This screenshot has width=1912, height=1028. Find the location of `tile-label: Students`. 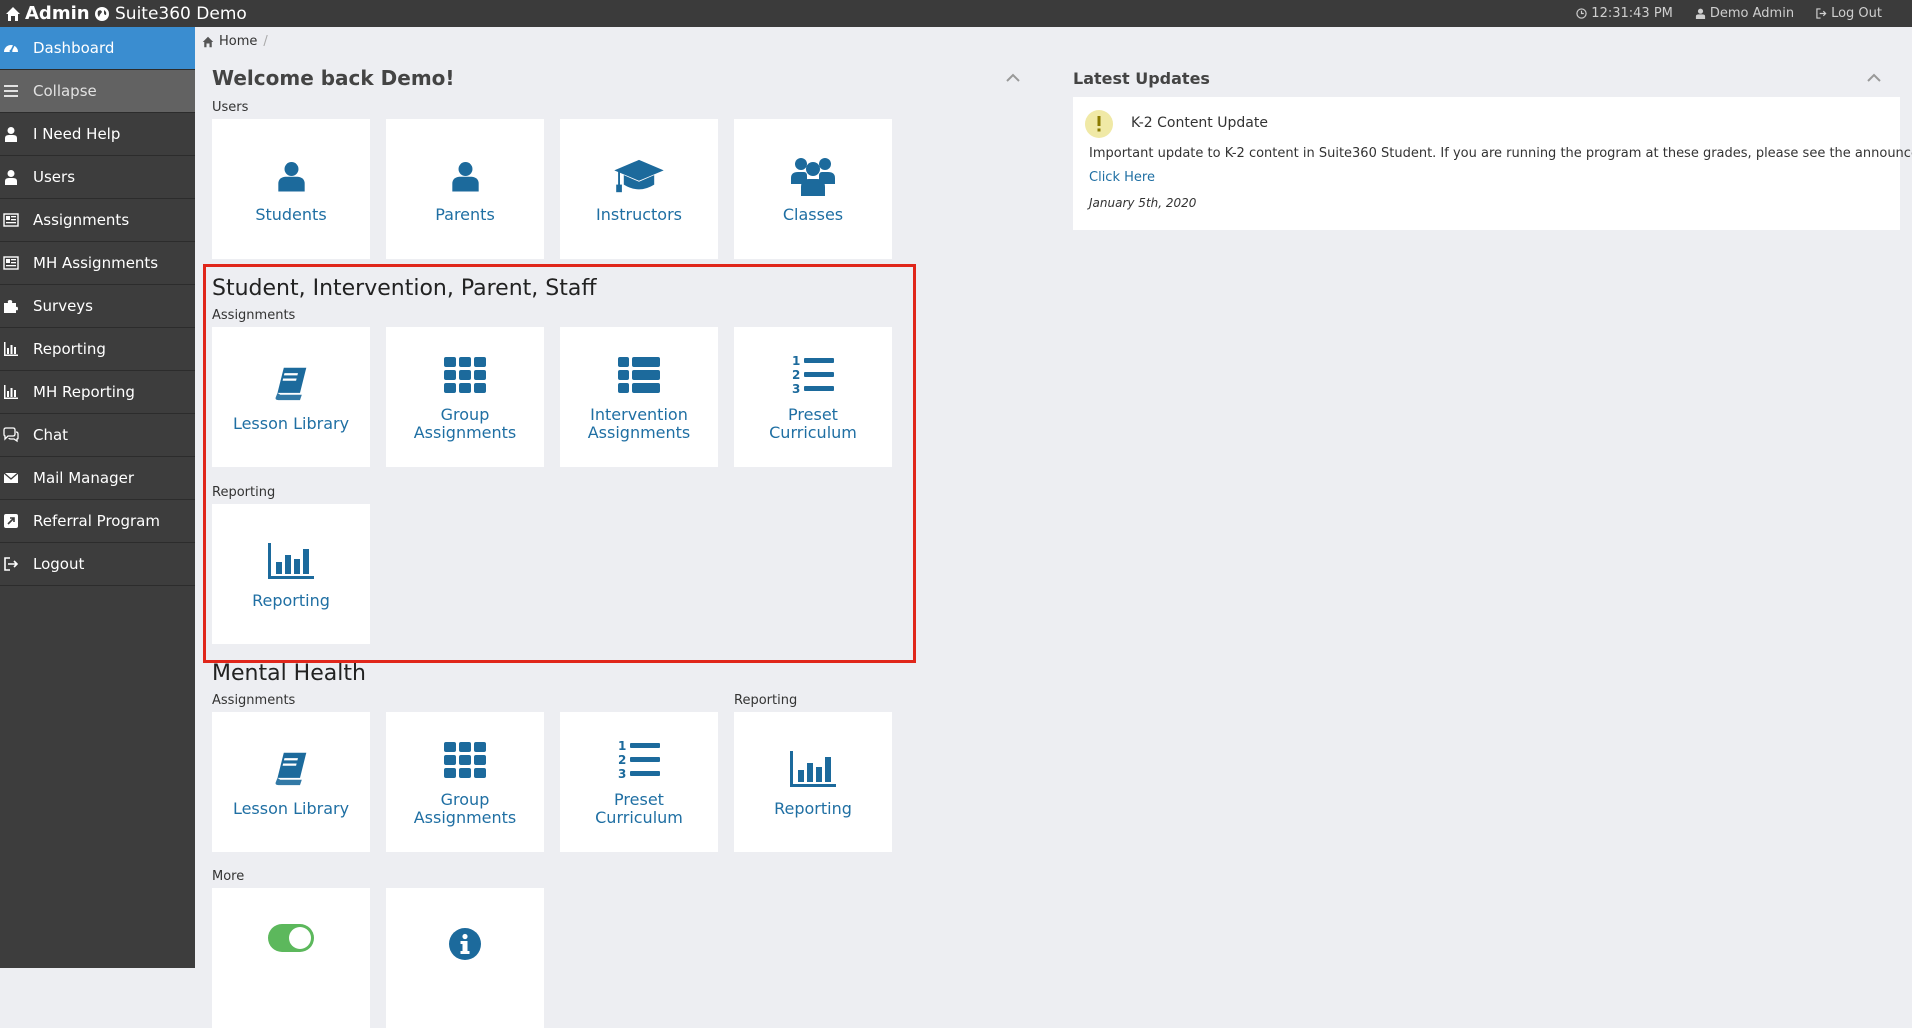

tile-label: Students is located at coordinates (291, 214).